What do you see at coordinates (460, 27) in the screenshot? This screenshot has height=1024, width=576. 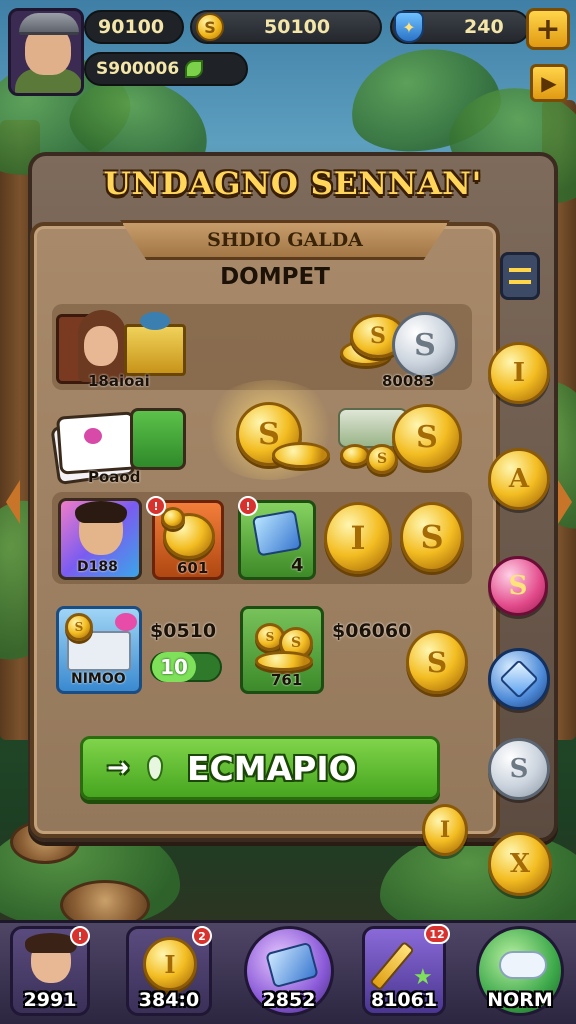 I see `gem-balance: ✦ 240` at bounding box center [460, 27].